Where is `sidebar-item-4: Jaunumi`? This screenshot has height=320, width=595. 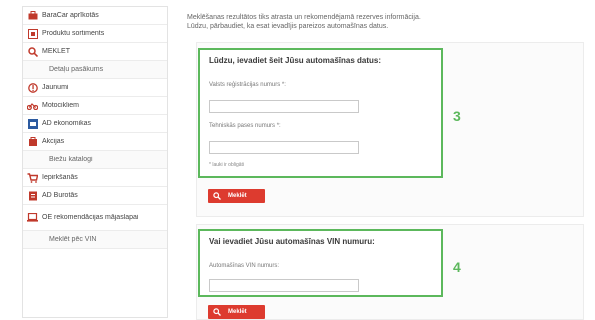 sidebar-item-4: Jaunumi is located at coordinates (95, 88).